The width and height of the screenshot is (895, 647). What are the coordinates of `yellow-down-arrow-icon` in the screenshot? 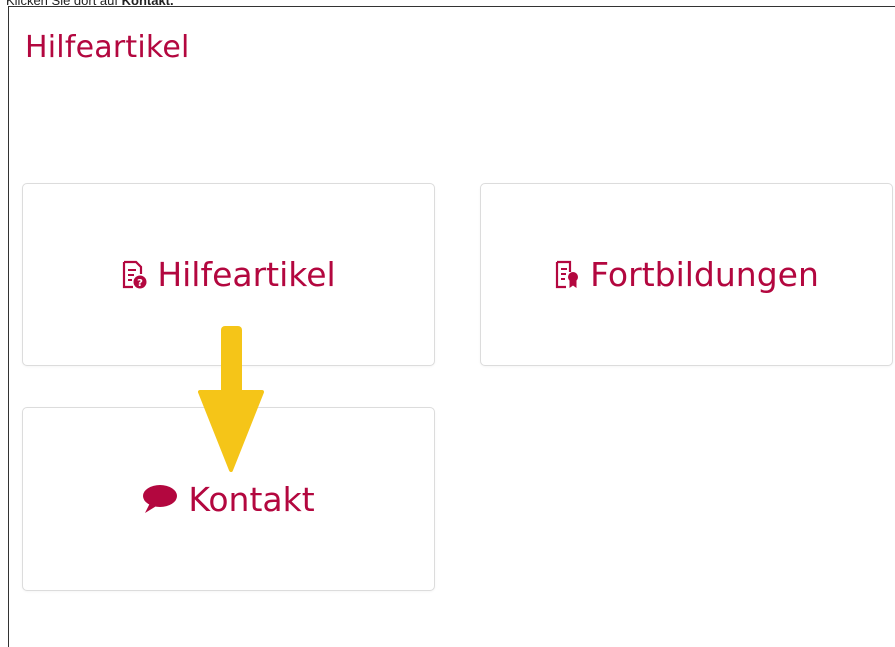 It's located at (231, 399).